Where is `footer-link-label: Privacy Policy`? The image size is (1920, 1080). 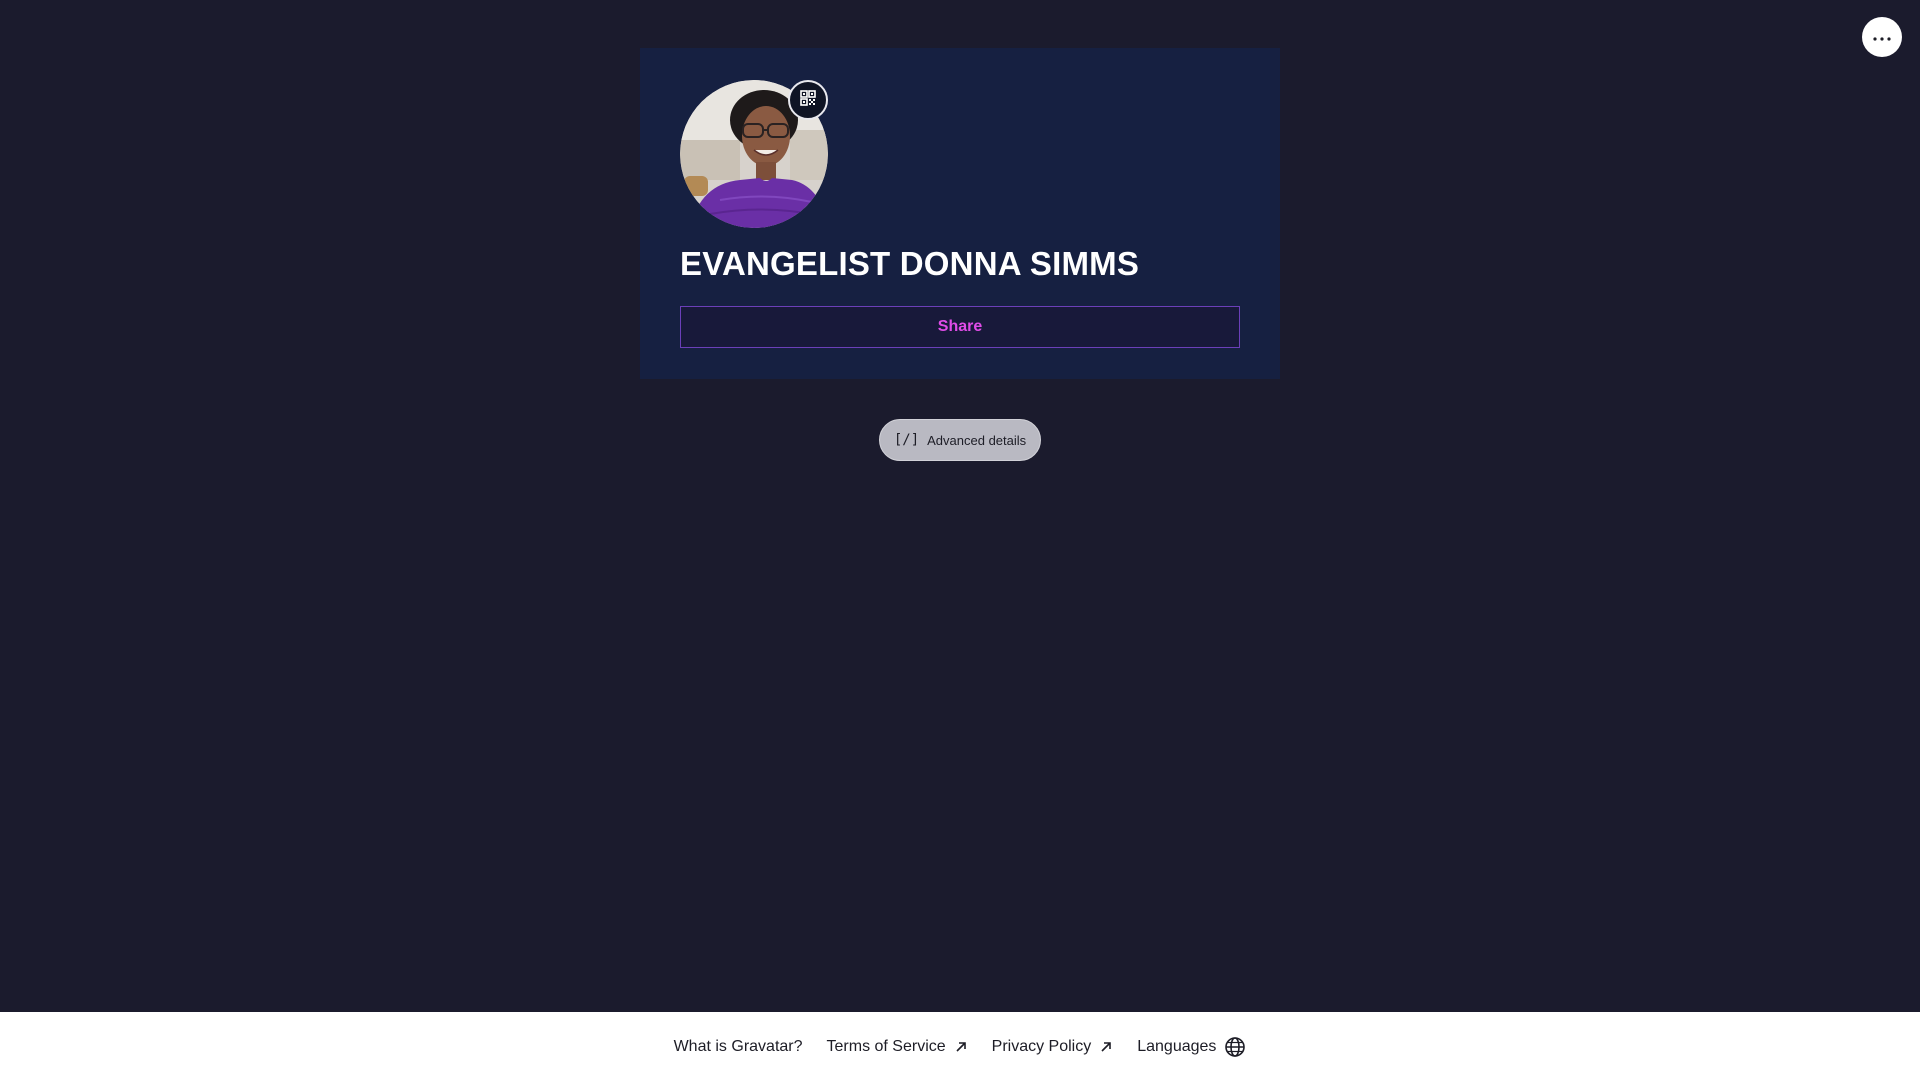 footer-link-label: Privacy Policy is located at coordinates (1041, 1046).